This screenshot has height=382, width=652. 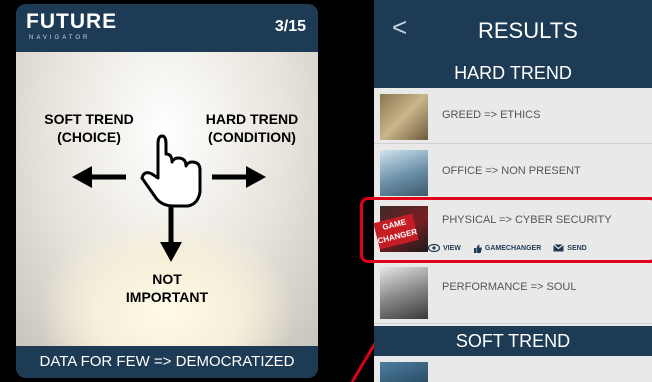 I want to click on result-row: PERFORMANCE => SOUL, so click(x=513, y=292).